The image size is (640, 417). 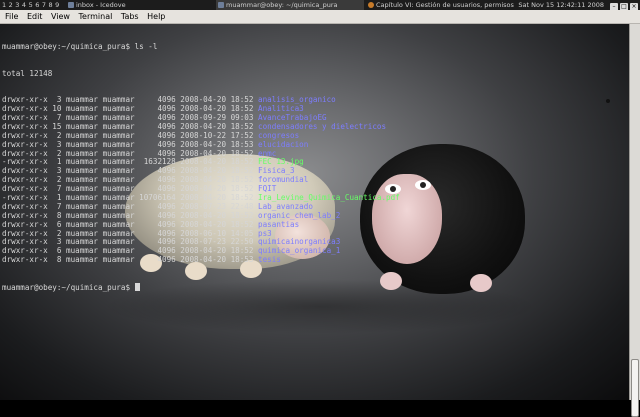 I want to click on workspace-1: 1, so click(x=4, y=5).